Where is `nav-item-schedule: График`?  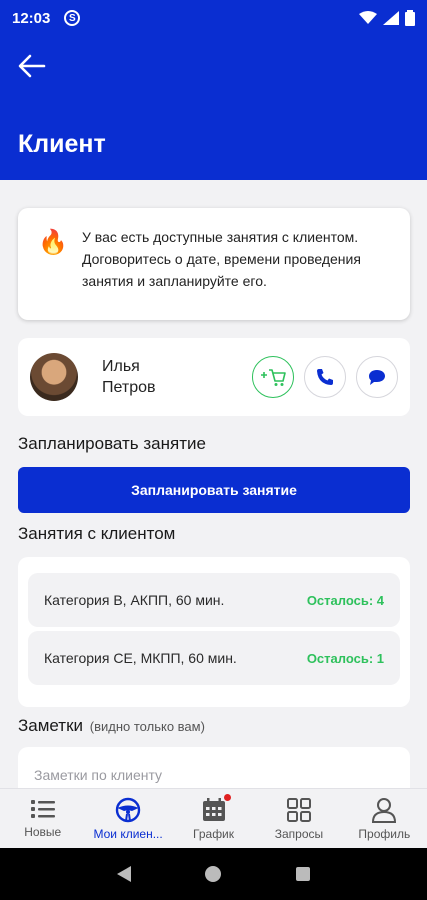 nav-item-schedule: График is located at coordinates (213, 818).